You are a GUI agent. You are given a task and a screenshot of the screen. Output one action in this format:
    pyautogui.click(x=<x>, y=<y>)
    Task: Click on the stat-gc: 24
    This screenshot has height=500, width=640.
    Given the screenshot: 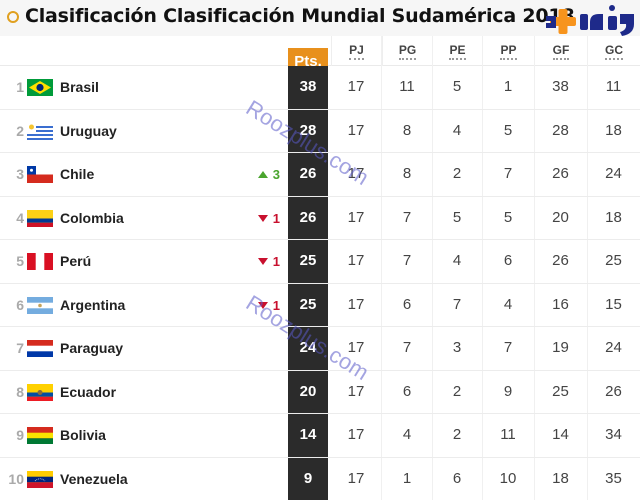 What is the action you would take?
    pyautogui.click(x=613, y=347)
    